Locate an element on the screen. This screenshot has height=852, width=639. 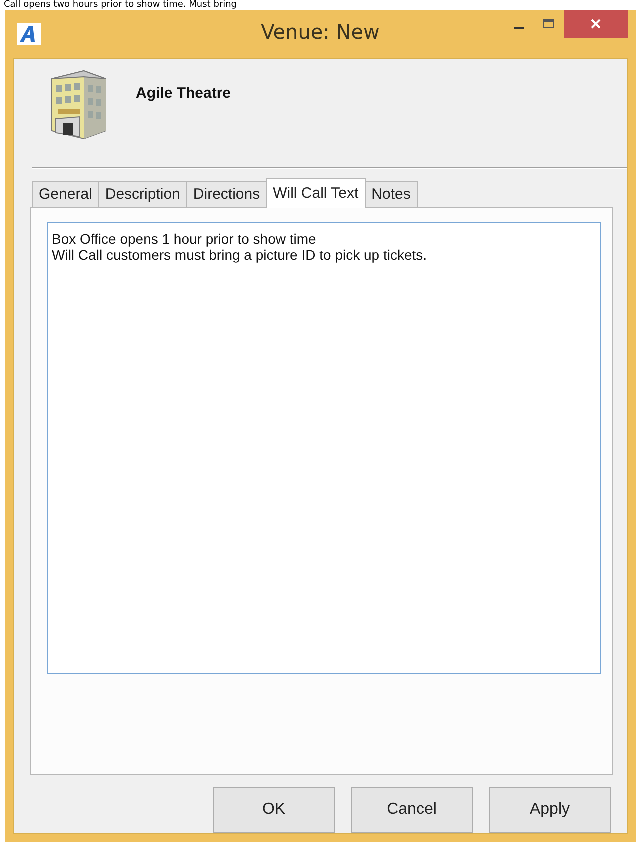
tab: General is located at coordinates (66, 194).